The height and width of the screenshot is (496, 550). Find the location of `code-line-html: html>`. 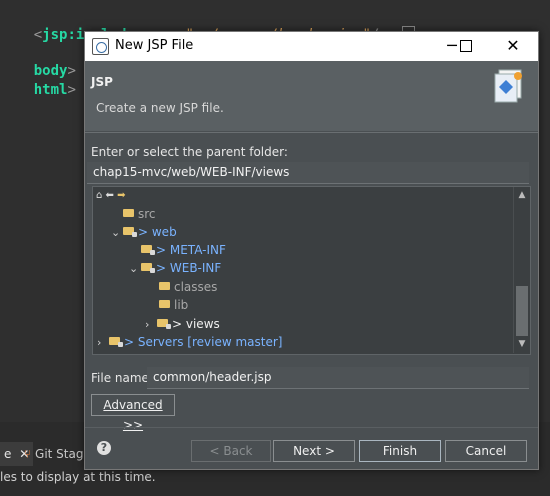

code-line-html: html> is located at coordinates (38, 80).